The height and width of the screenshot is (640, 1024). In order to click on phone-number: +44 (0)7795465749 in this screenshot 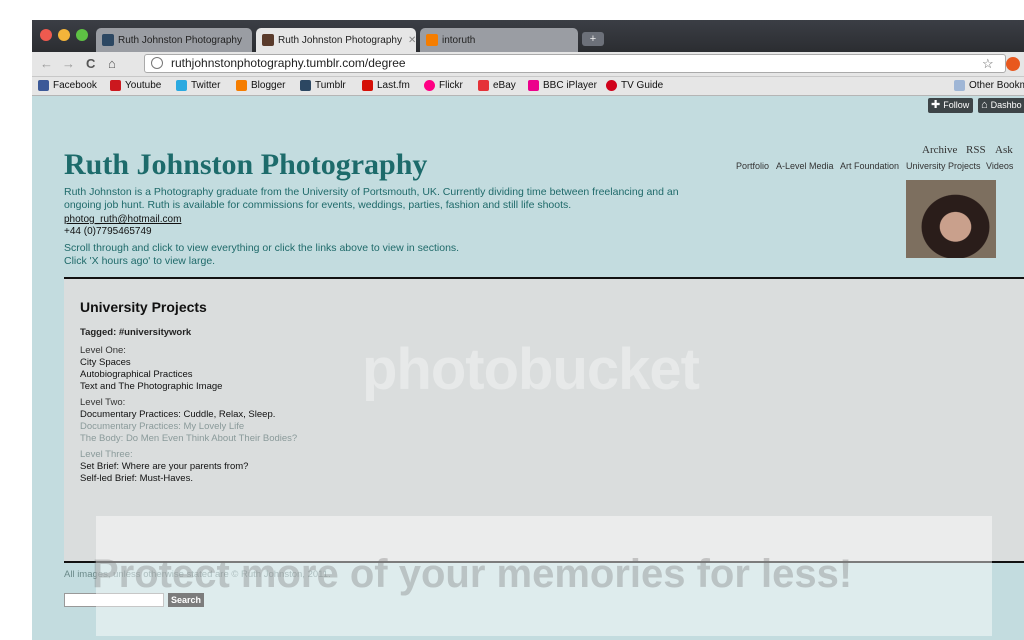, I will do `click(108, 231)`.